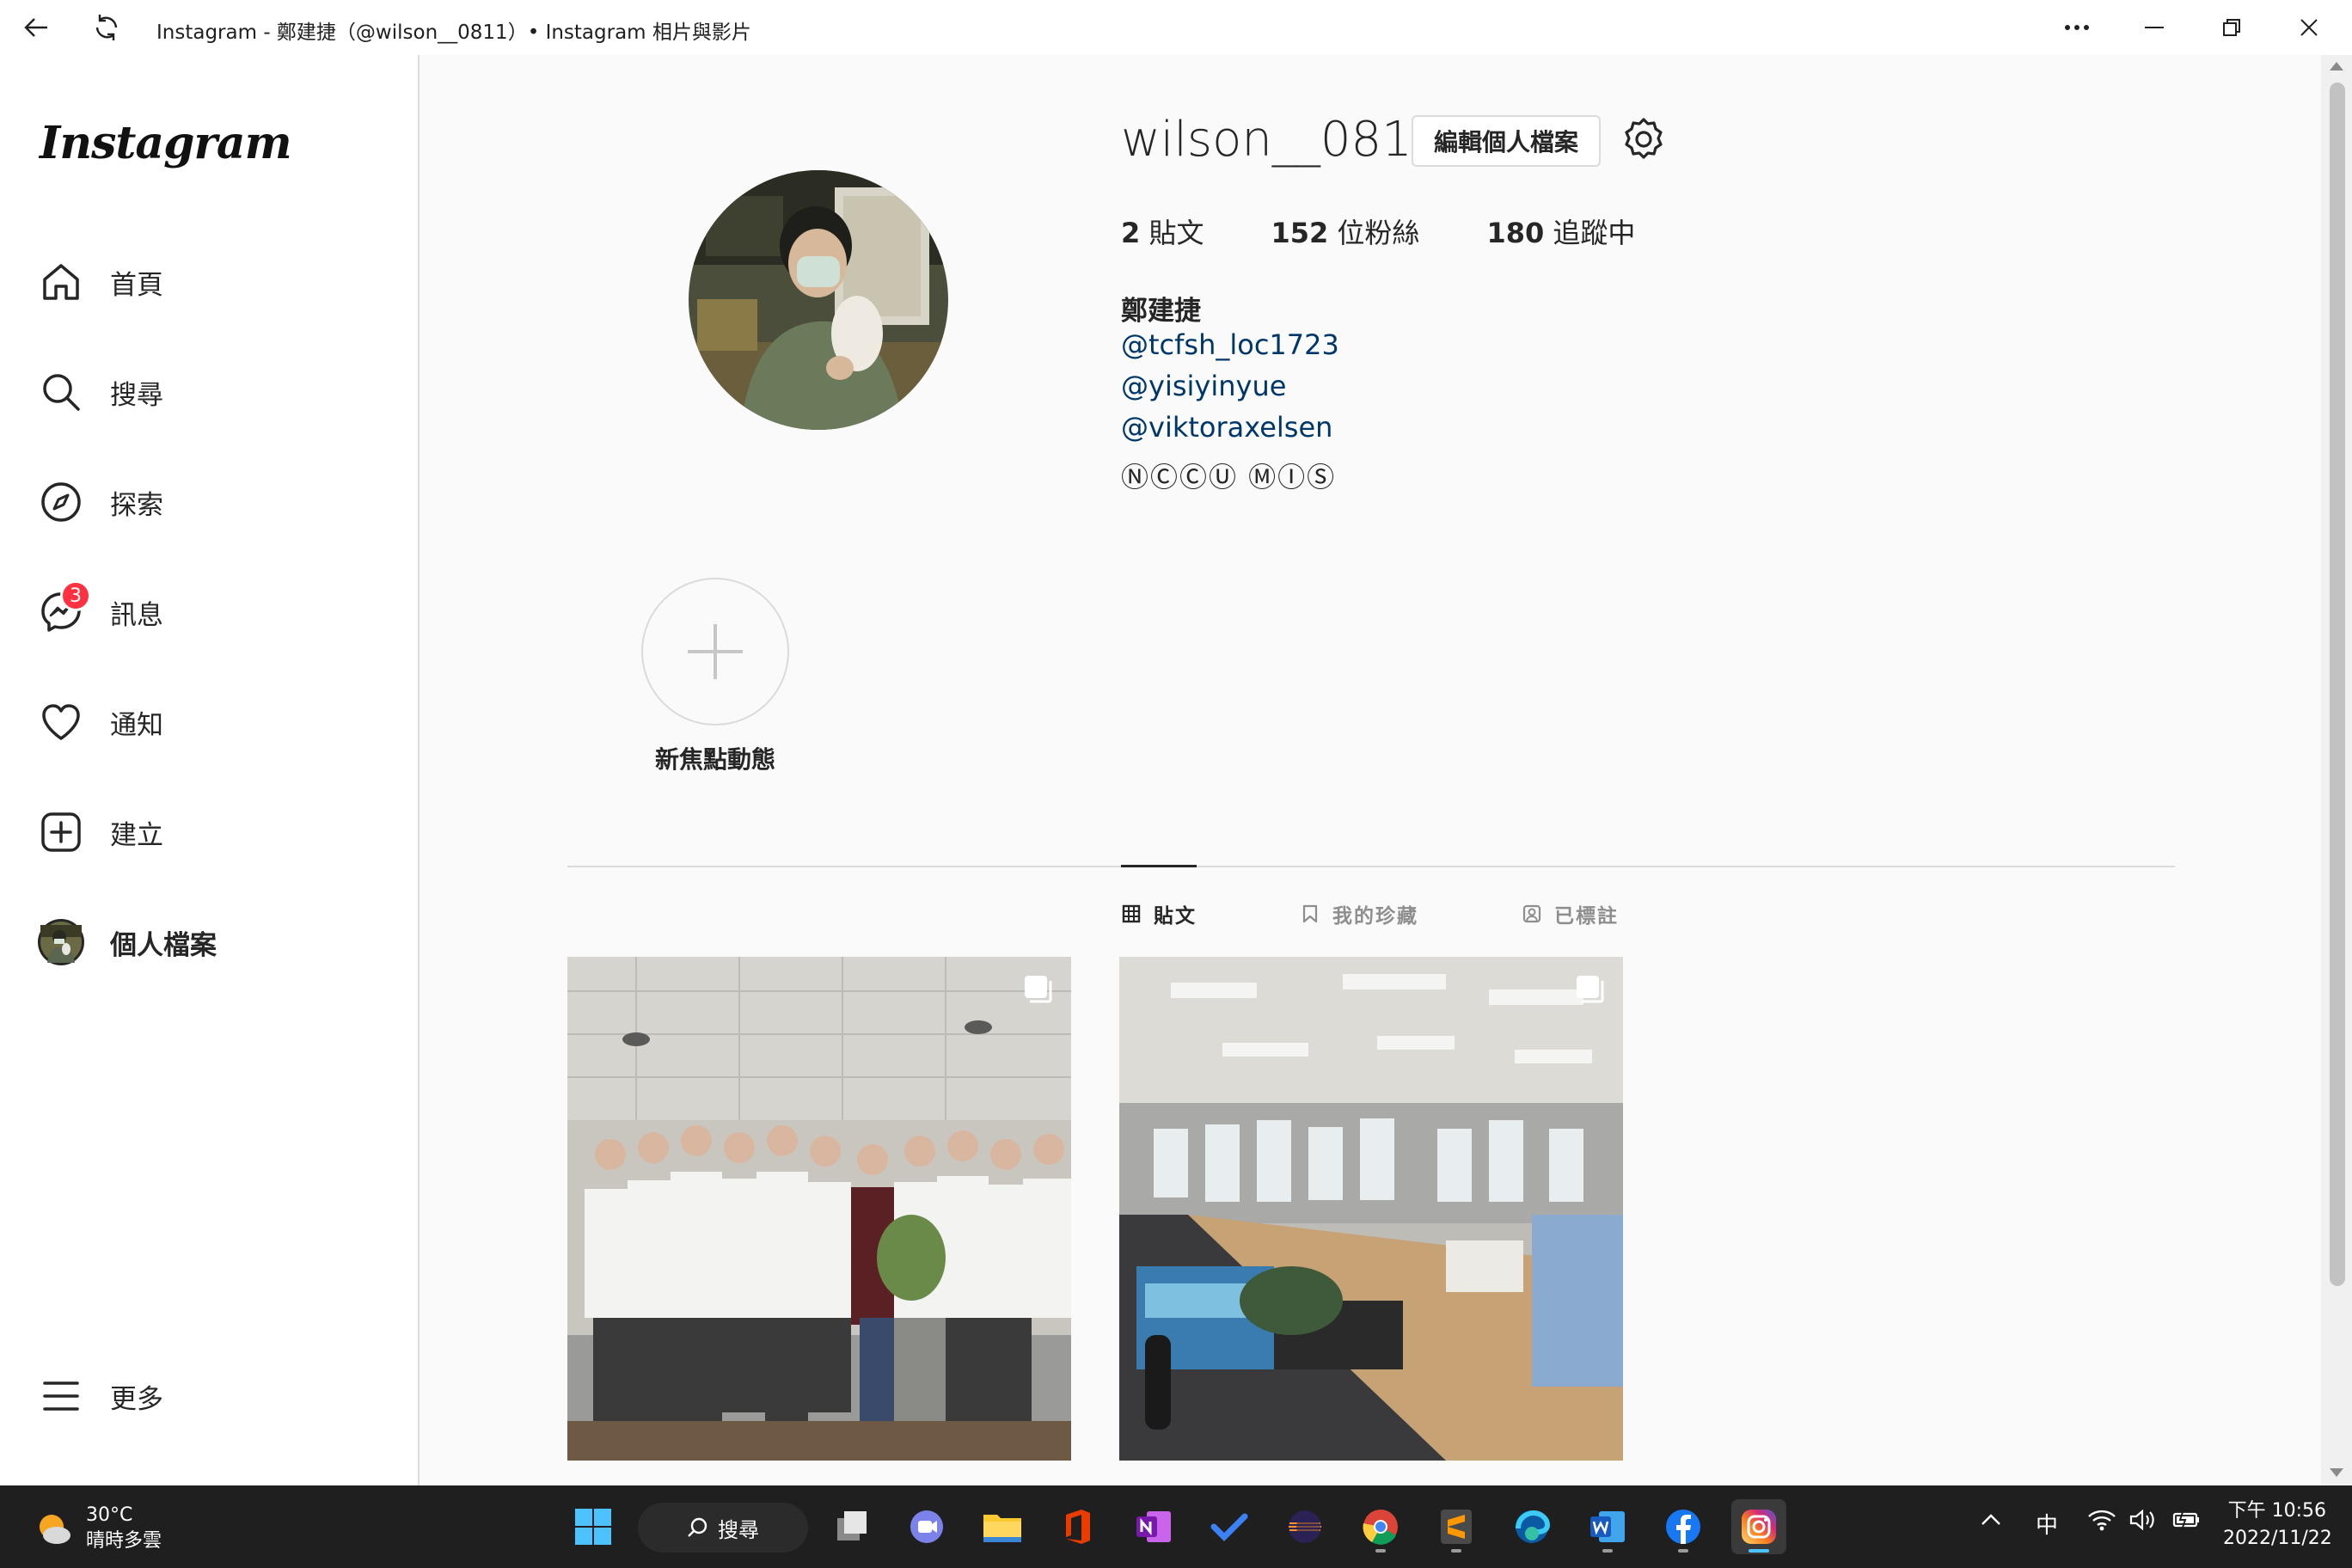  What do you see at coordinates (1560, 231) in the screenshot?
I see `stat-following: 180 追蹤中` at bounding box center [1560, 231].